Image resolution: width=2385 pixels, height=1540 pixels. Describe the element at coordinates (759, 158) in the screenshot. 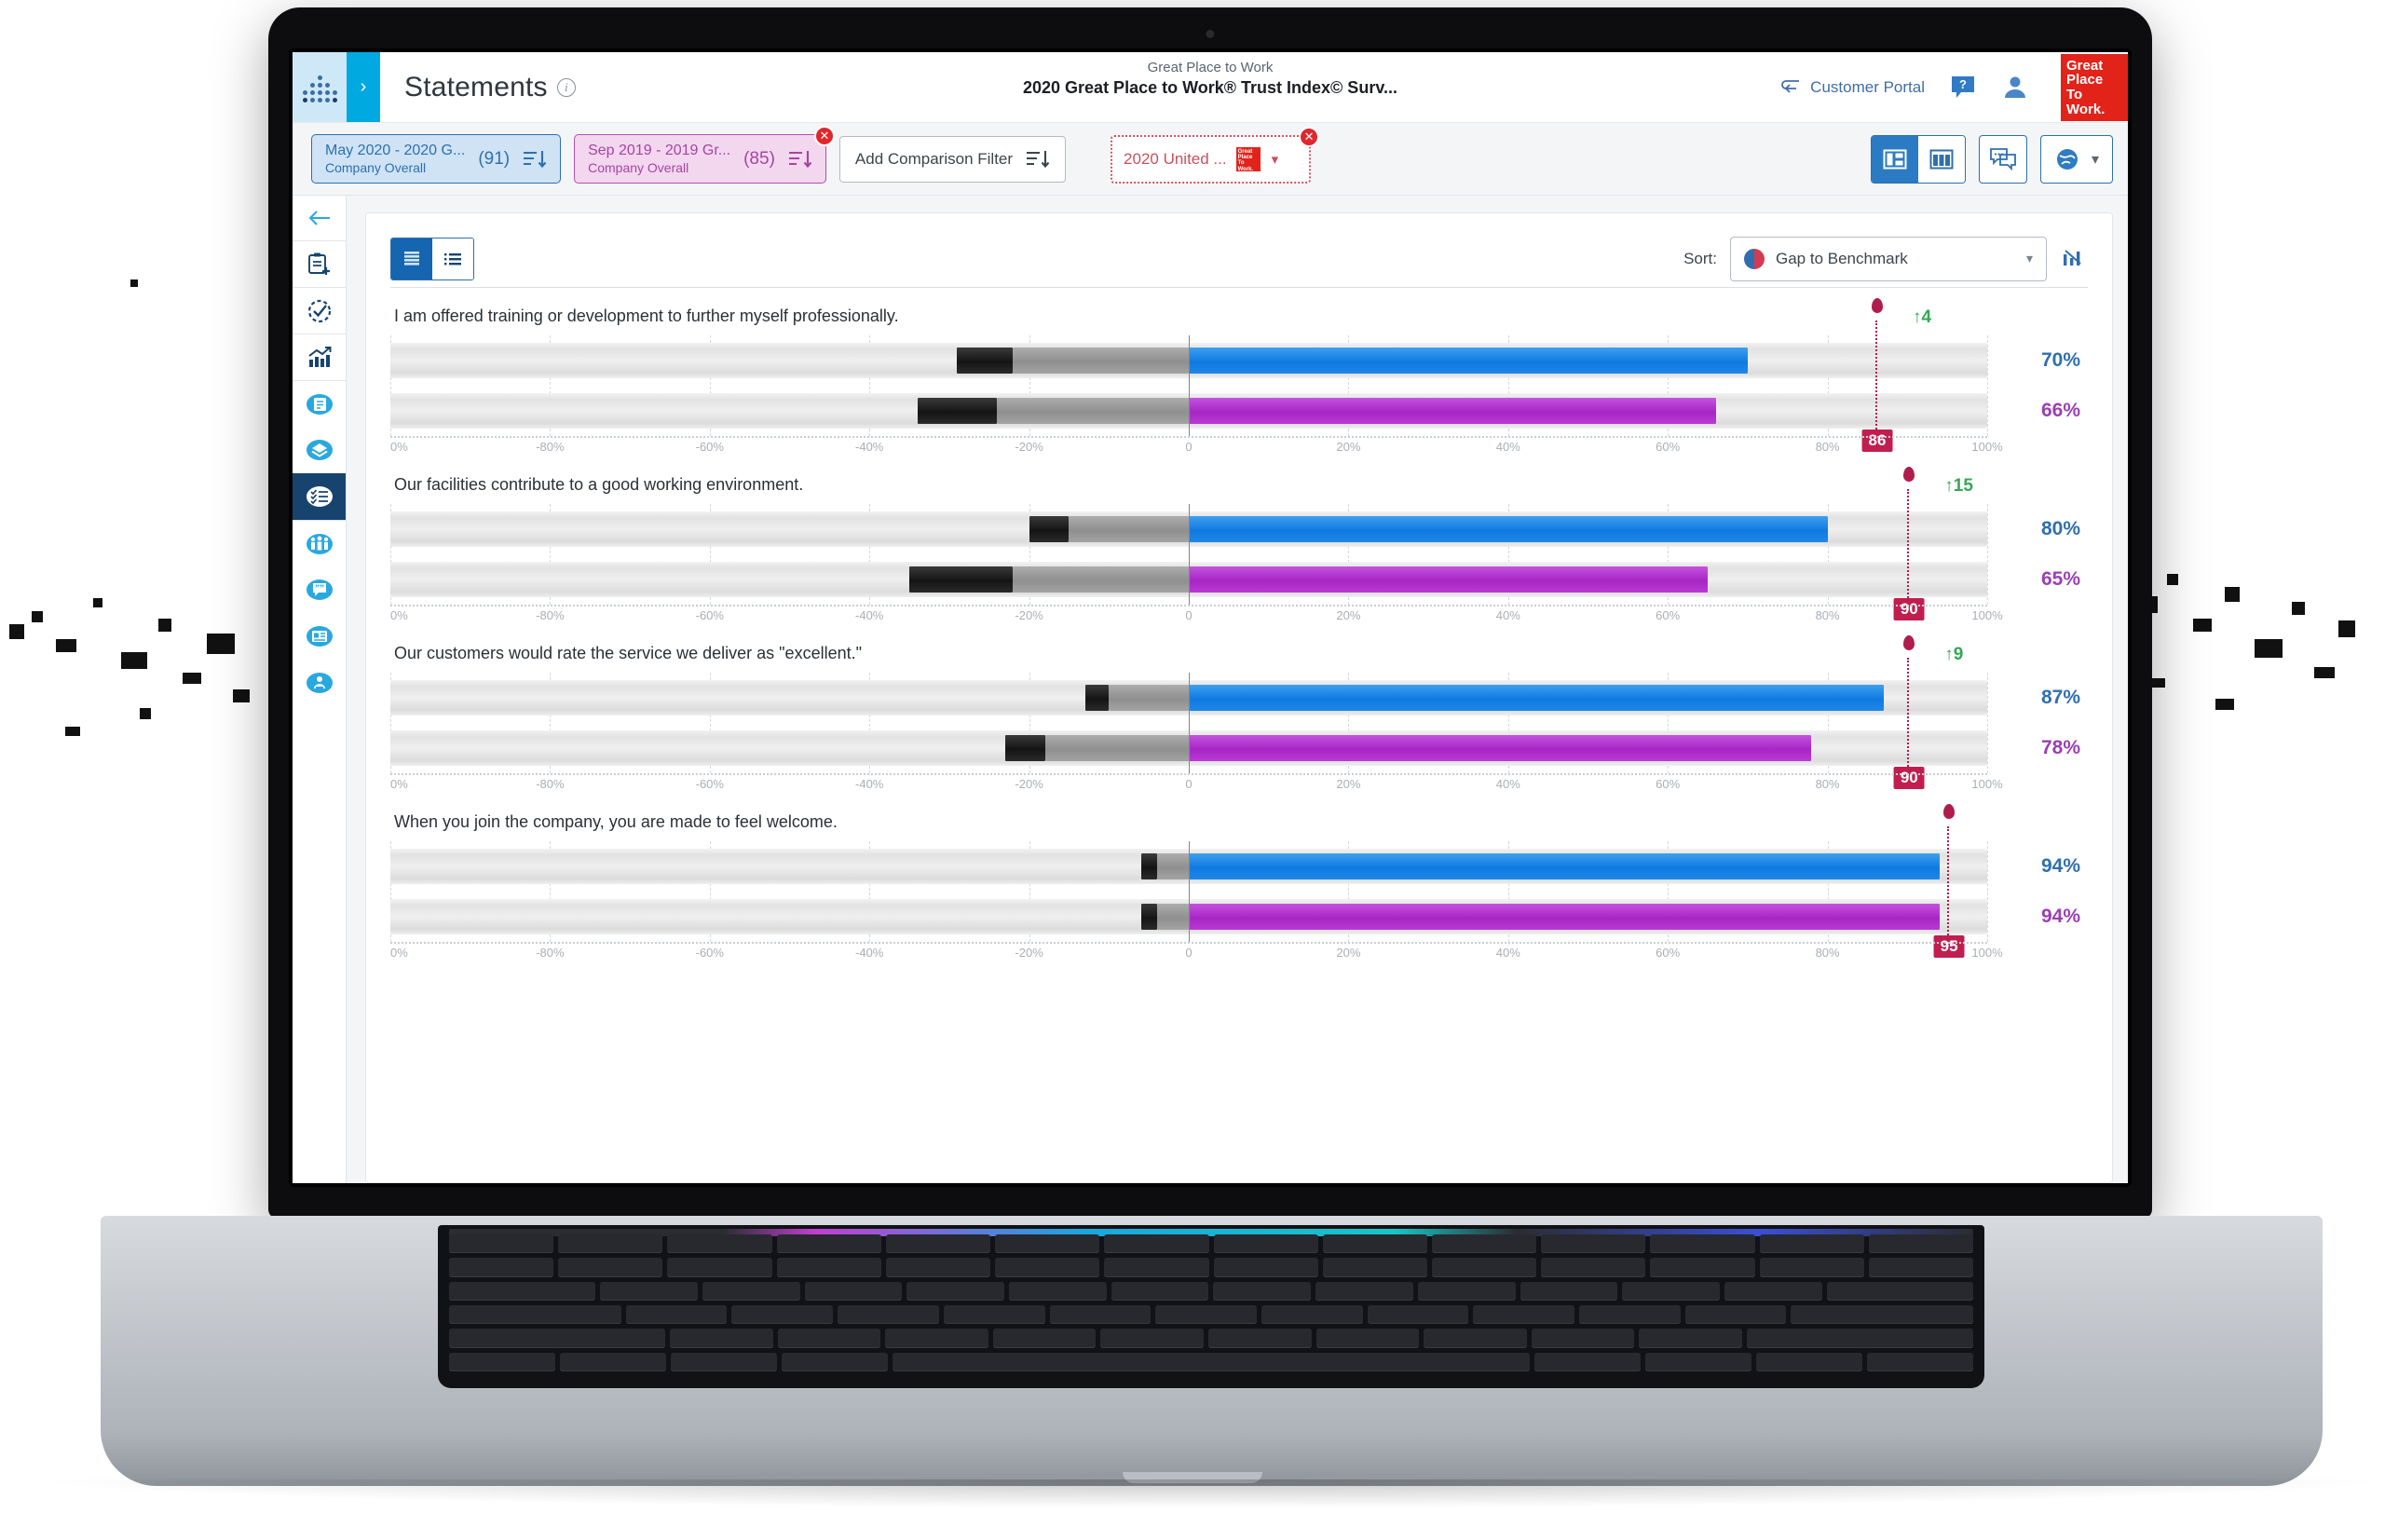

I see `comparison-filter-count: (85)` at that location.